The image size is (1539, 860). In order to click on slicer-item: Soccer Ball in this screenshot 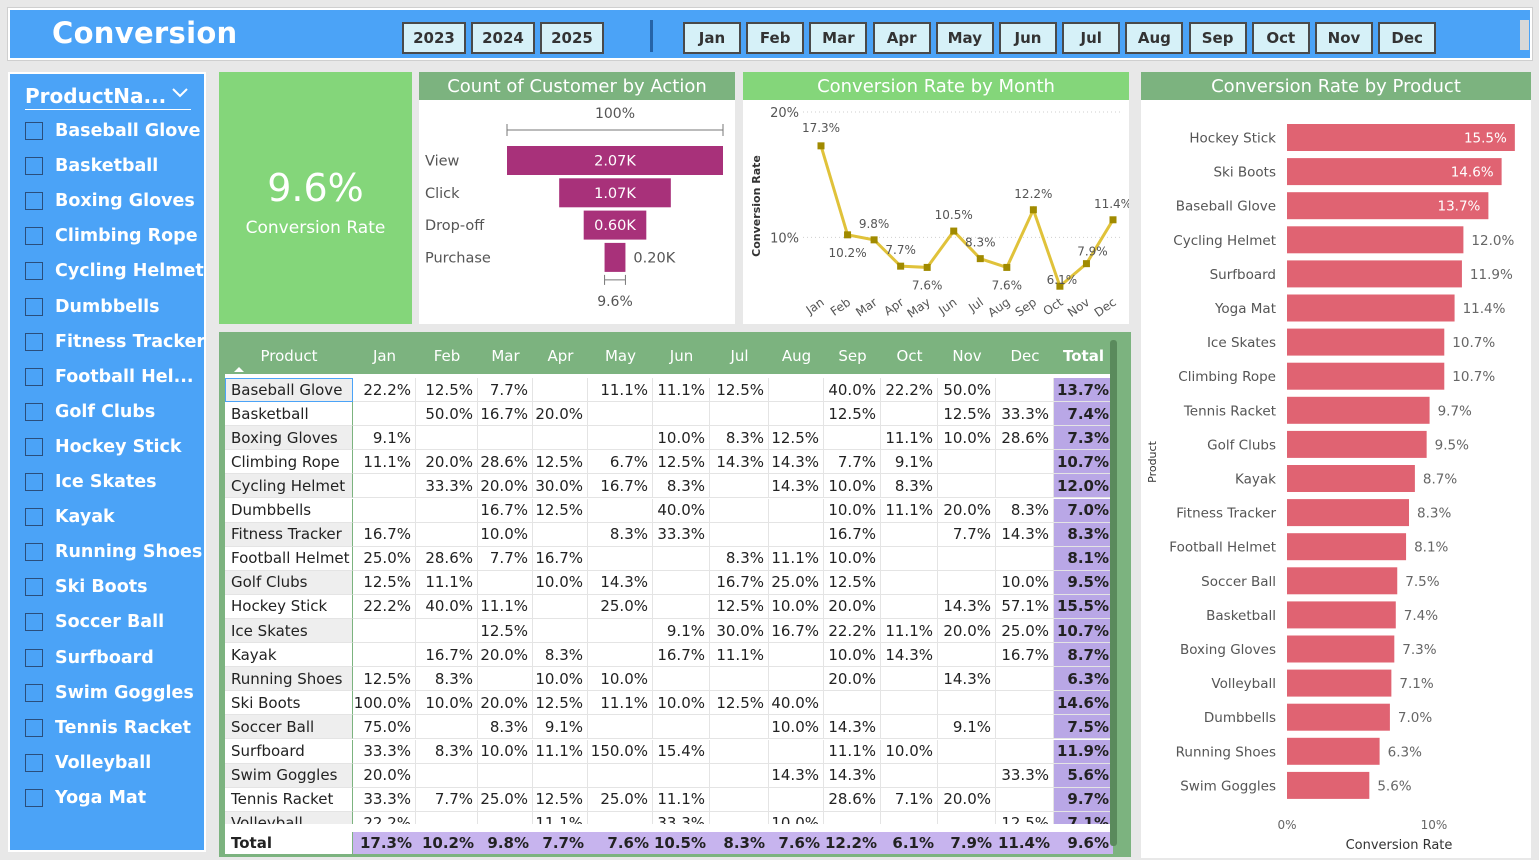, I will do `click(94, 622)`.